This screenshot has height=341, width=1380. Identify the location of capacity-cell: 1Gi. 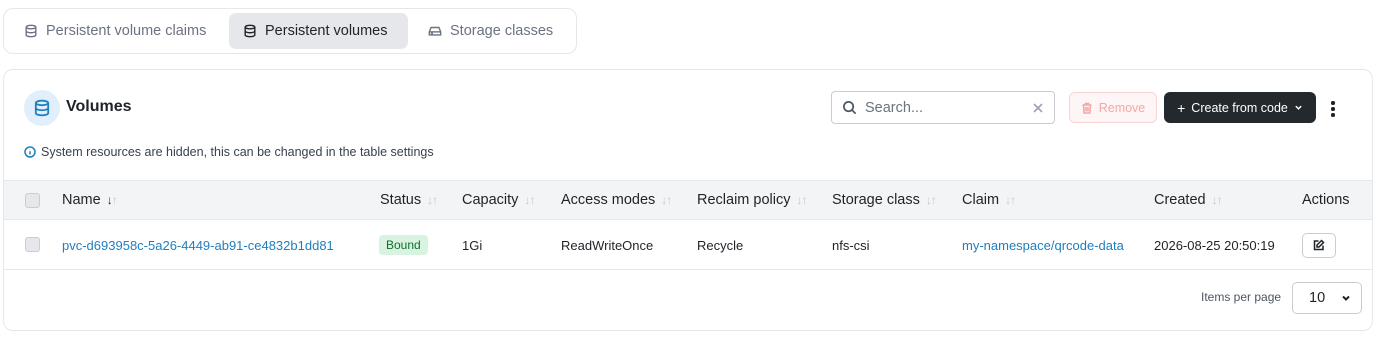
(472, 245).